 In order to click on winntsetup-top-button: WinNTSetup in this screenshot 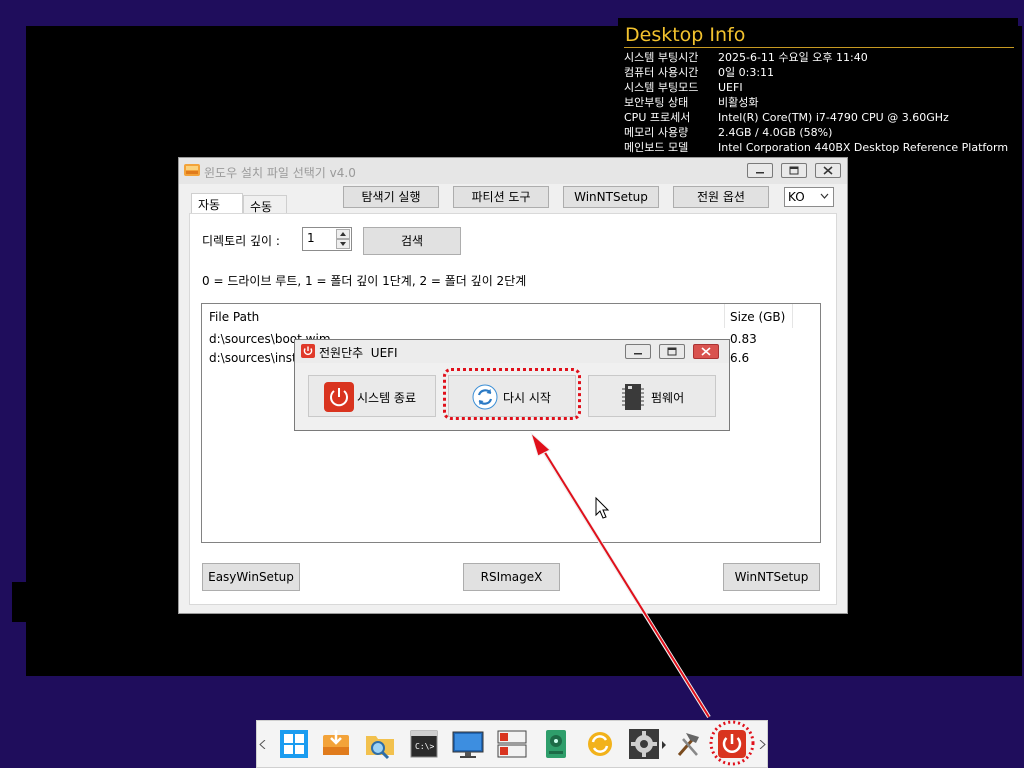, I will do `click(611, 197)`.